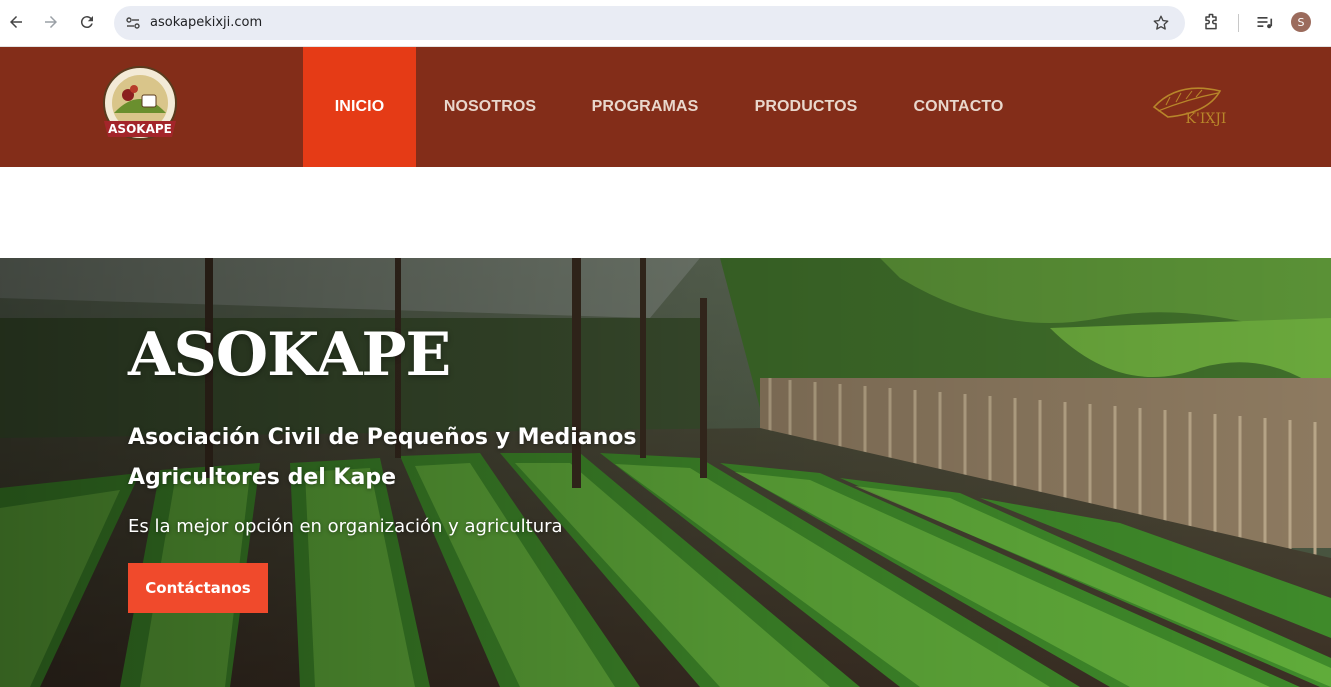 The width and height of the screenshot is (1331, 687). What do you see at coordinates (806, 107) in the screenshot?
I see `nav-item-productos: PRODUCTOS` at bounding box center [806, 107].